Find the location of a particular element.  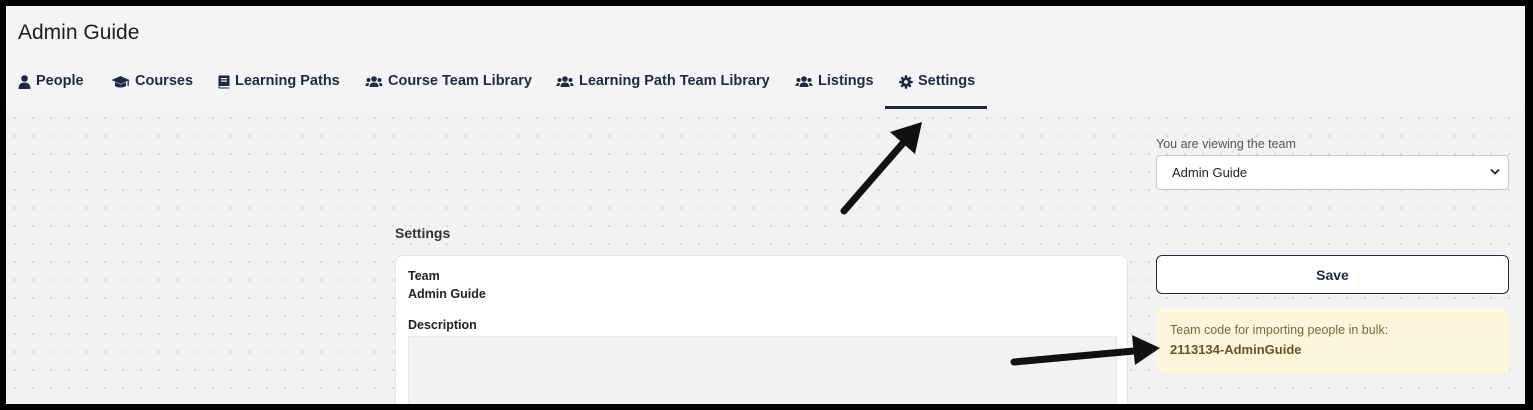

arrow-to-settings-tab is located at coordinates (881, 168).